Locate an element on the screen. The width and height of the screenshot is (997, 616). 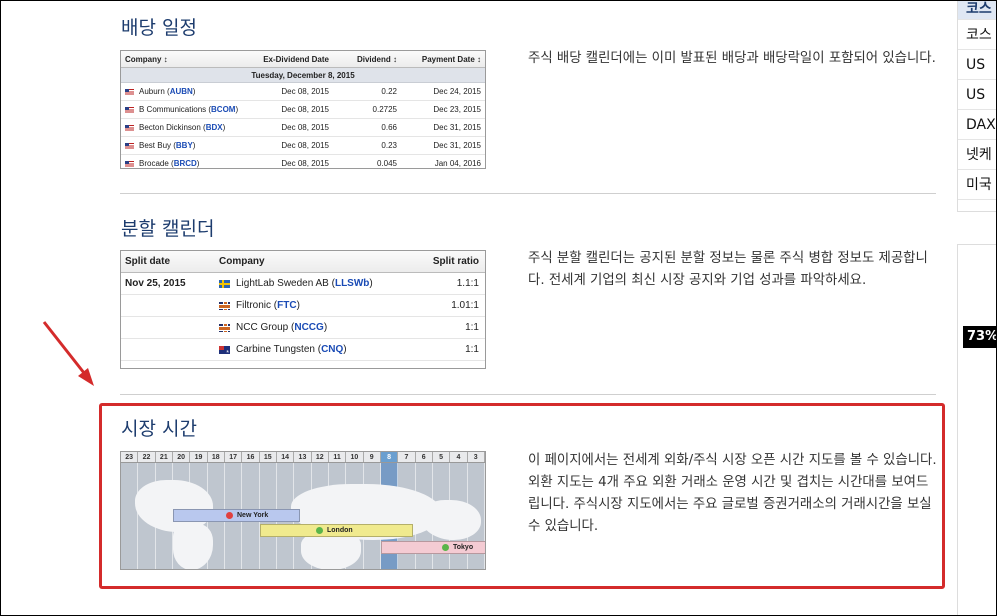
split-title: 분할 캘린더 is located at coordinates (167, 227).